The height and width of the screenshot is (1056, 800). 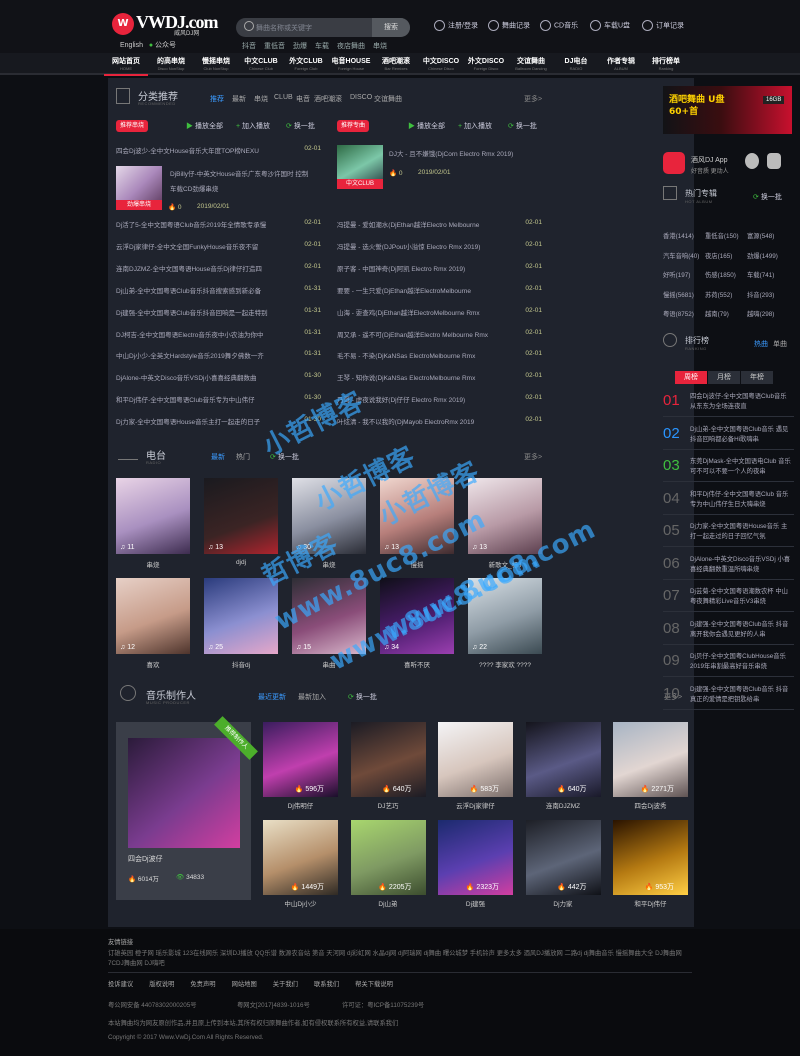 I want to click on radio-more: 更多>, so click(x=533, y=457).